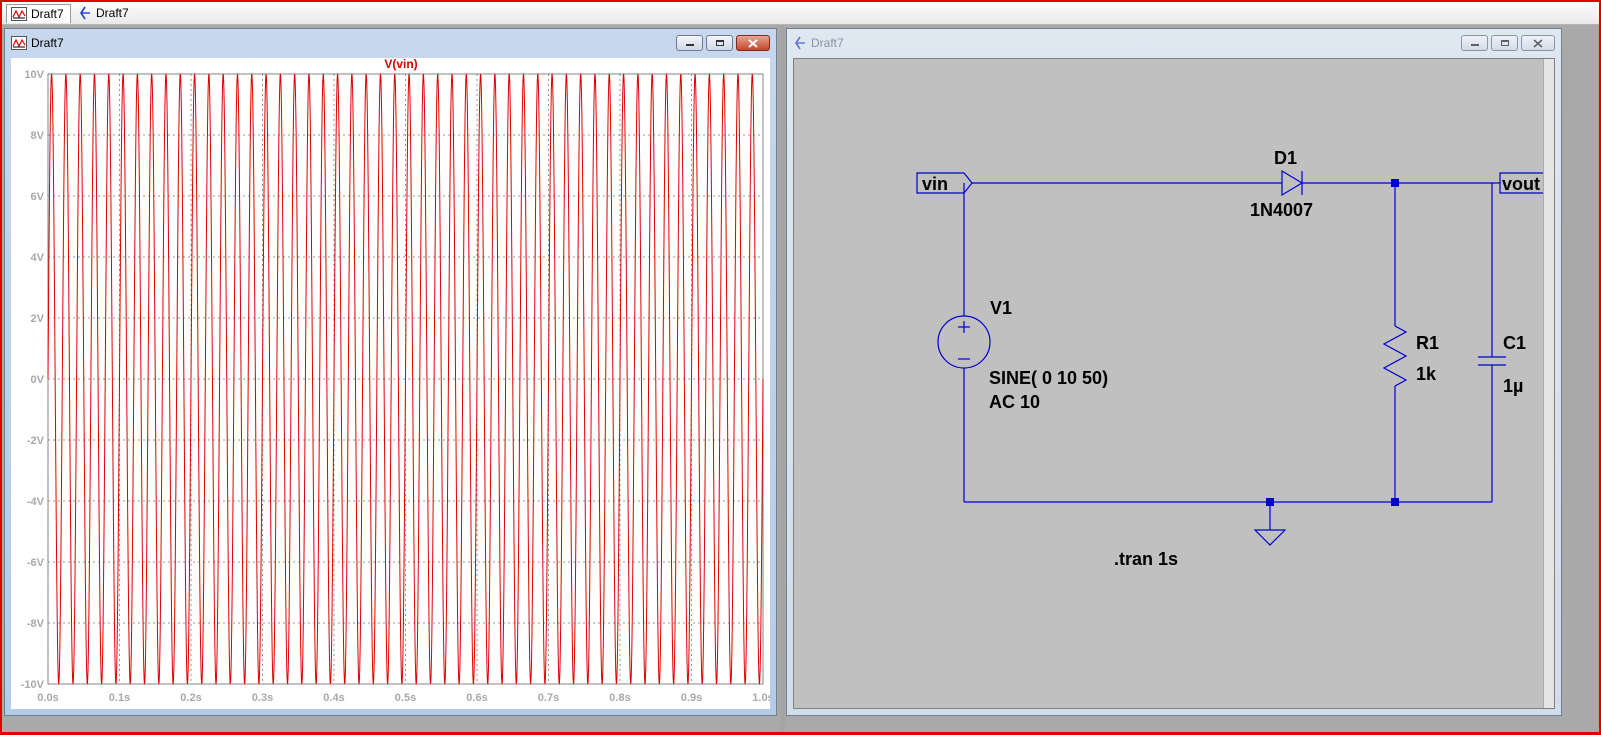 This screenshot has height=735, width=1601. What do you see at coordinates (262, 698) in the screenshot?
I see `x-tick-label: 0.3s` at bounding box center [262, 698].